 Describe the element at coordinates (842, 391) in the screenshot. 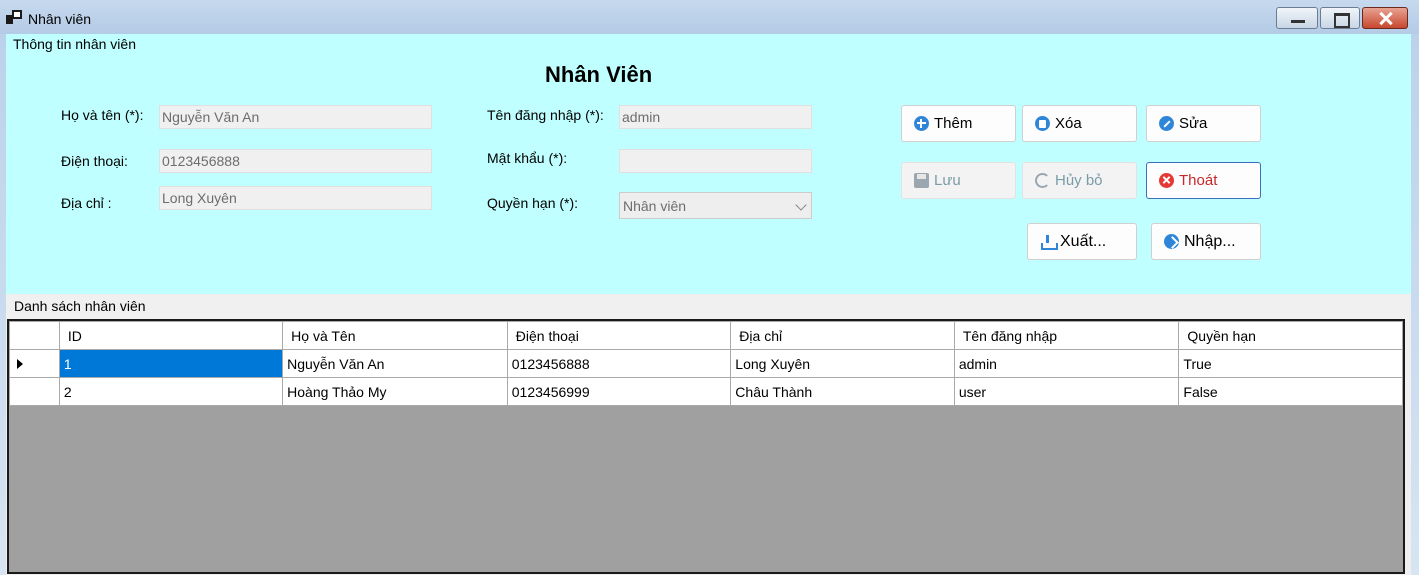

I see `table-cell: Châu Thành` at that location.